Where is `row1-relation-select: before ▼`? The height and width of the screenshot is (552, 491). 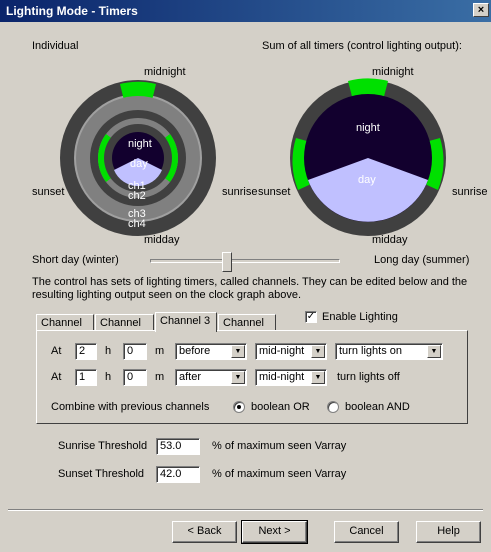
row1-relation-select: before ▼ is located at coordinates (211, 351).